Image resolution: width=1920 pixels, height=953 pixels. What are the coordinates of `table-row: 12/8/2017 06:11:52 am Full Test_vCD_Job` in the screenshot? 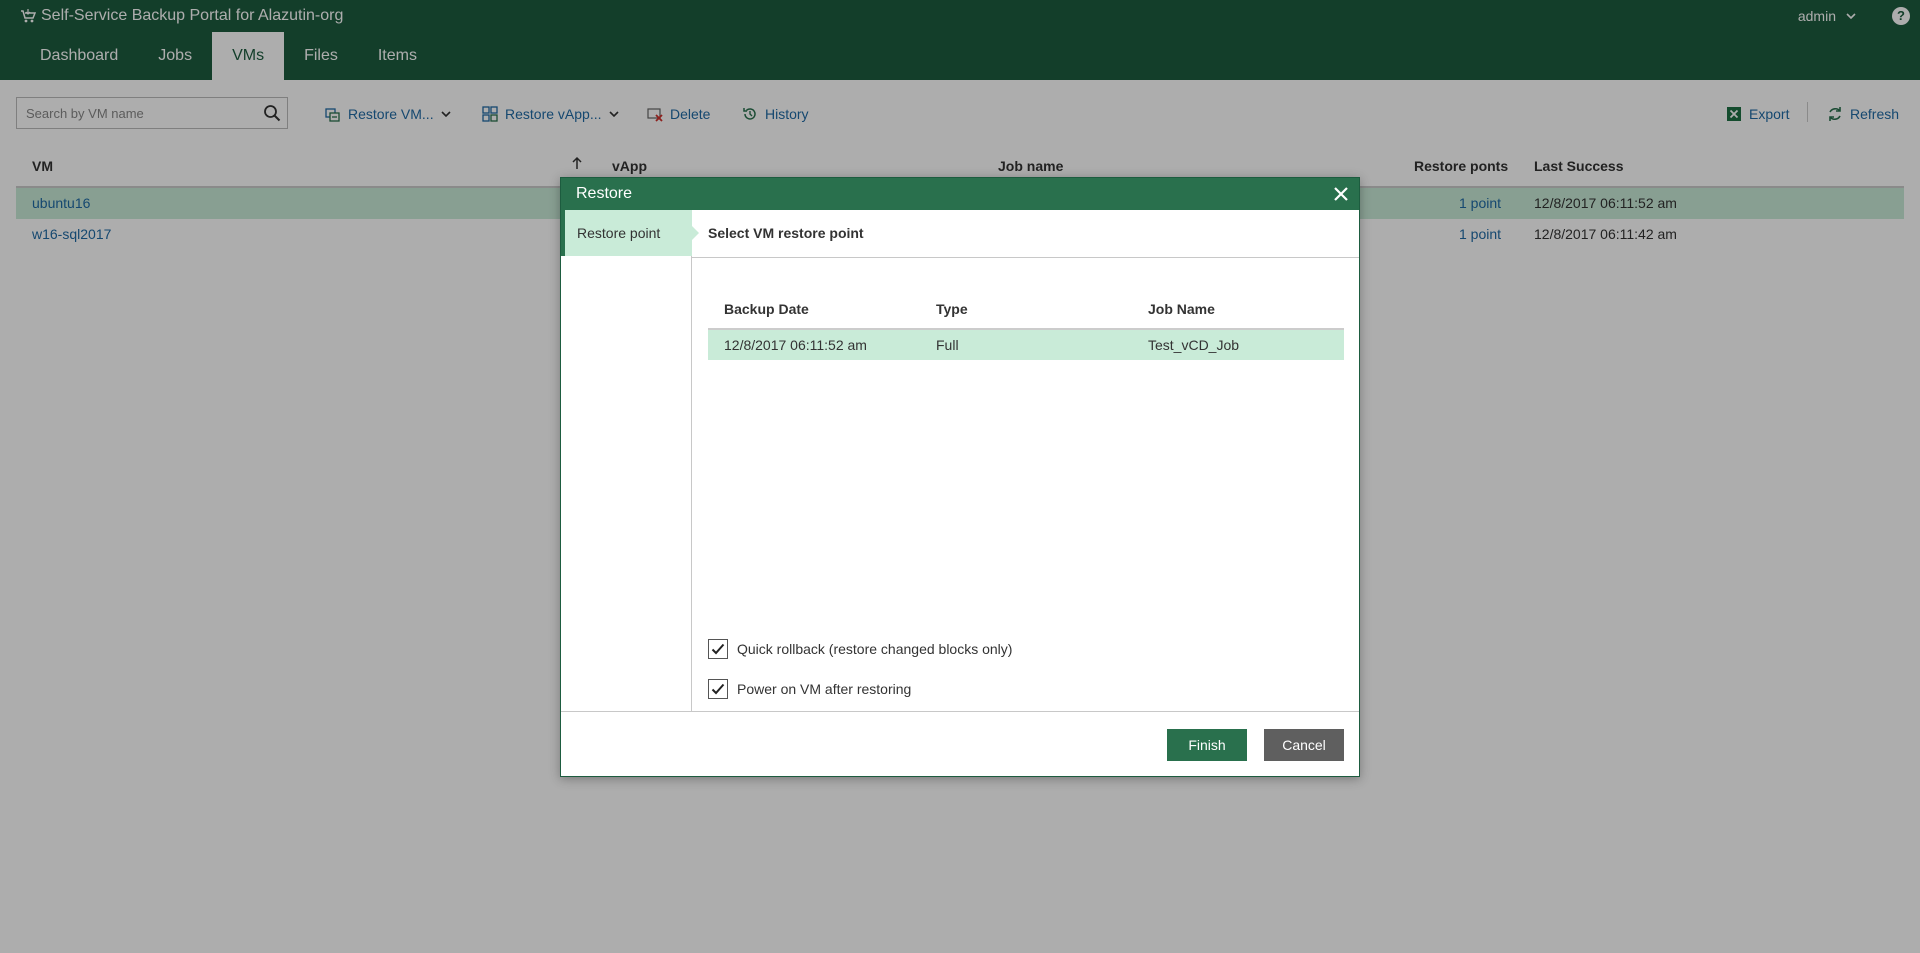 It's located at (1026, 345).